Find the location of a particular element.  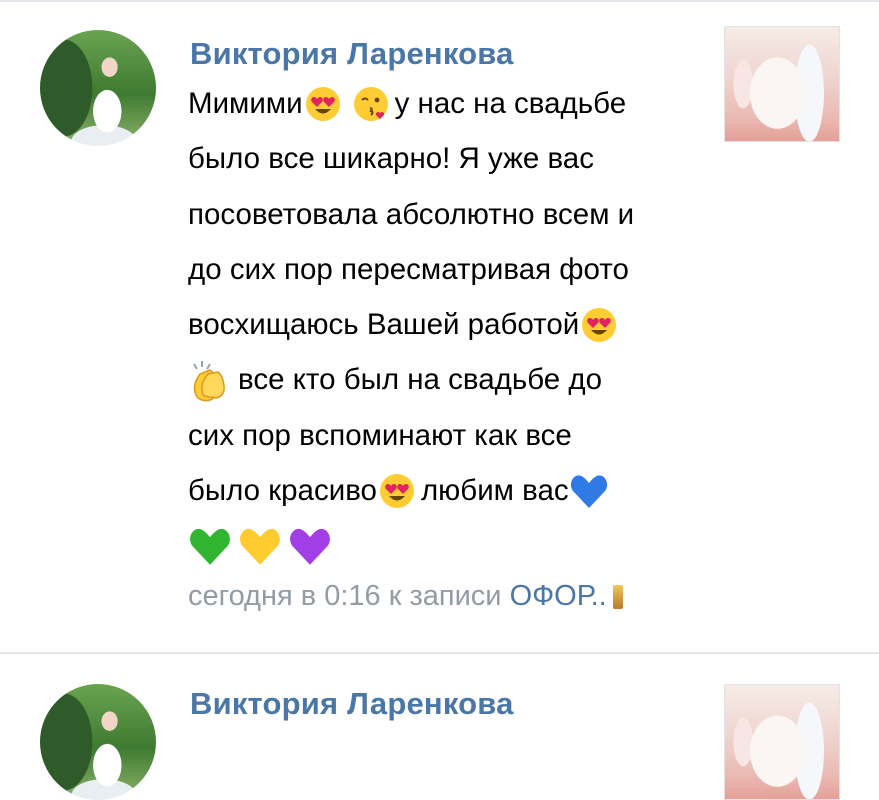

yellow-heart-emoji-icon is located at coordinates (260, 546).